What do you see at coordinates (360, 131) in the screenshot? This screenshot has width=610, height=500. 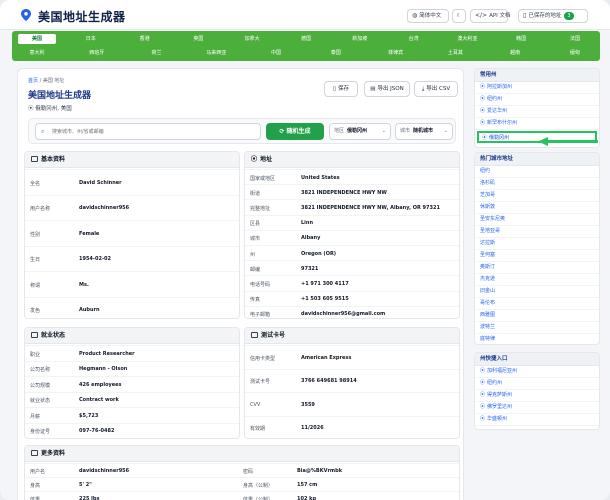 I see `region-select: 地区 俄勒冈州 ⌄` at bounding box center [360, 131].